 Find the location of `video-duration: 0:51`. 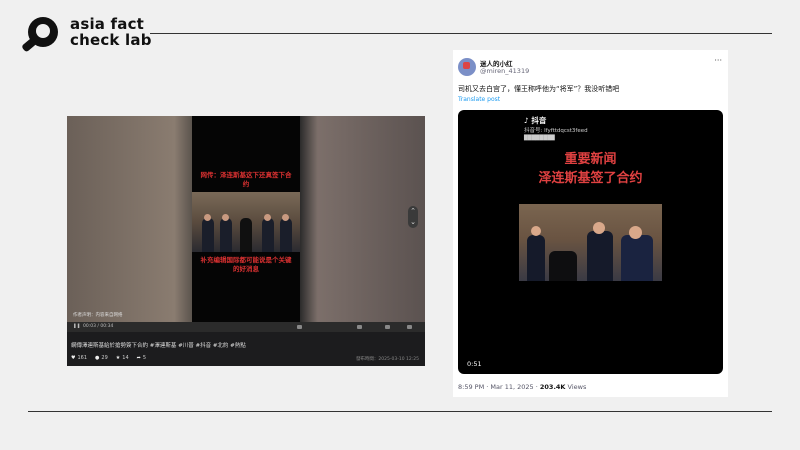

video-duration: 0:51 is located at coordinates (474, 364).